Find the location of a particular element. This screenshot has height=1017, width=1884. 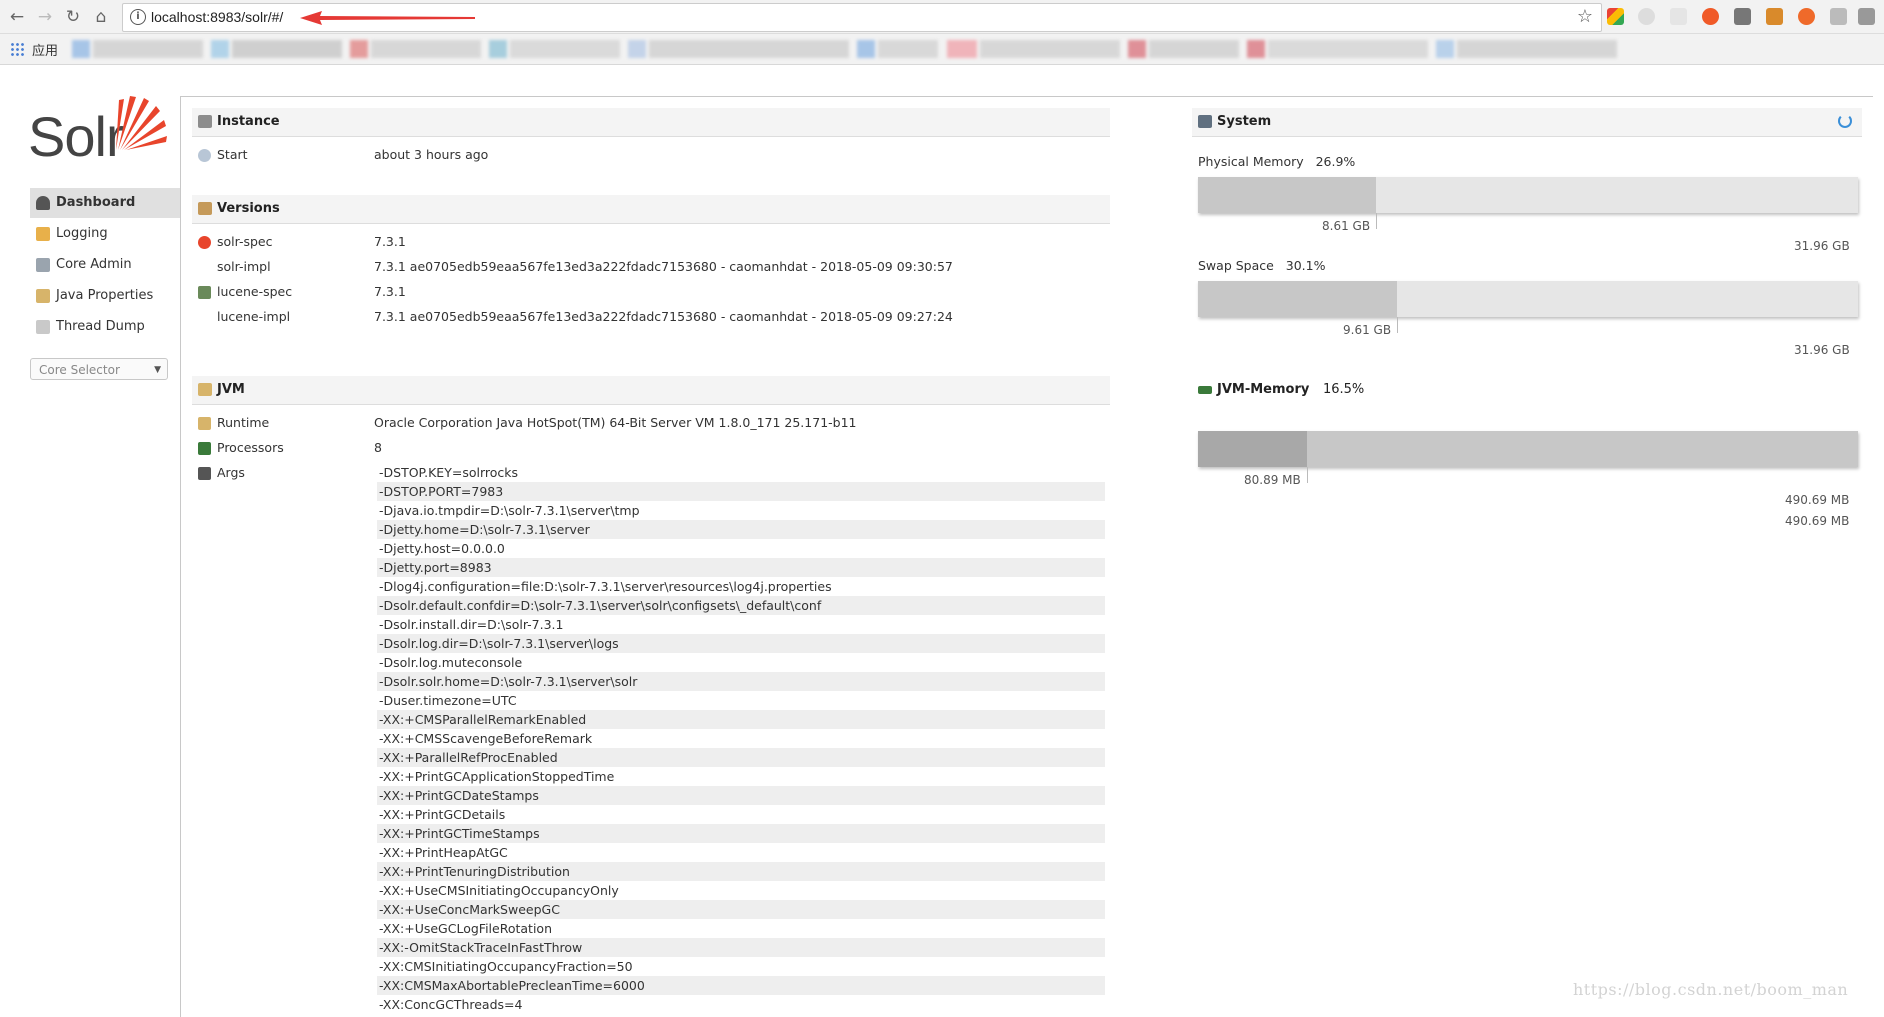

terminal-icon is located at coordinates (204, 473).